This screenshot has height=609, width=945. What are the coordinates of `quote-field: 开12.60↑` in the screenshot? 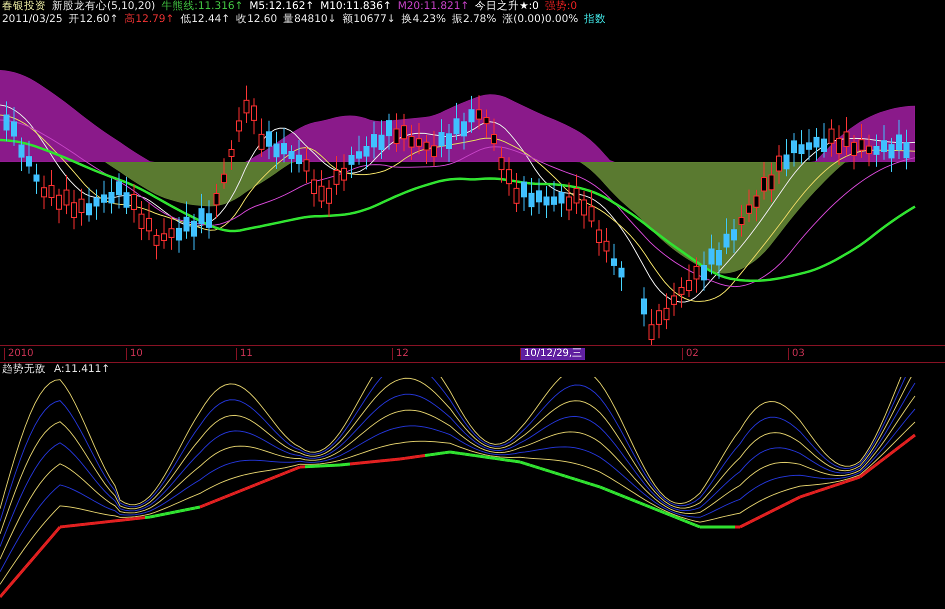 It's located at (93, 19).